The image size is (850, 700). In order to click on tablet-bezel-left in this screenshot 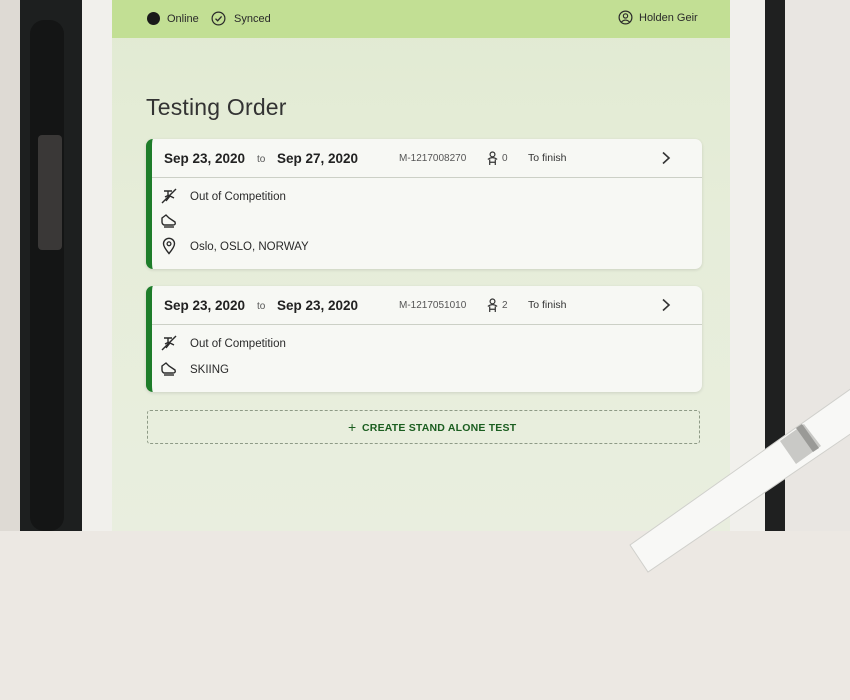, I will do `click(97, 265)`.